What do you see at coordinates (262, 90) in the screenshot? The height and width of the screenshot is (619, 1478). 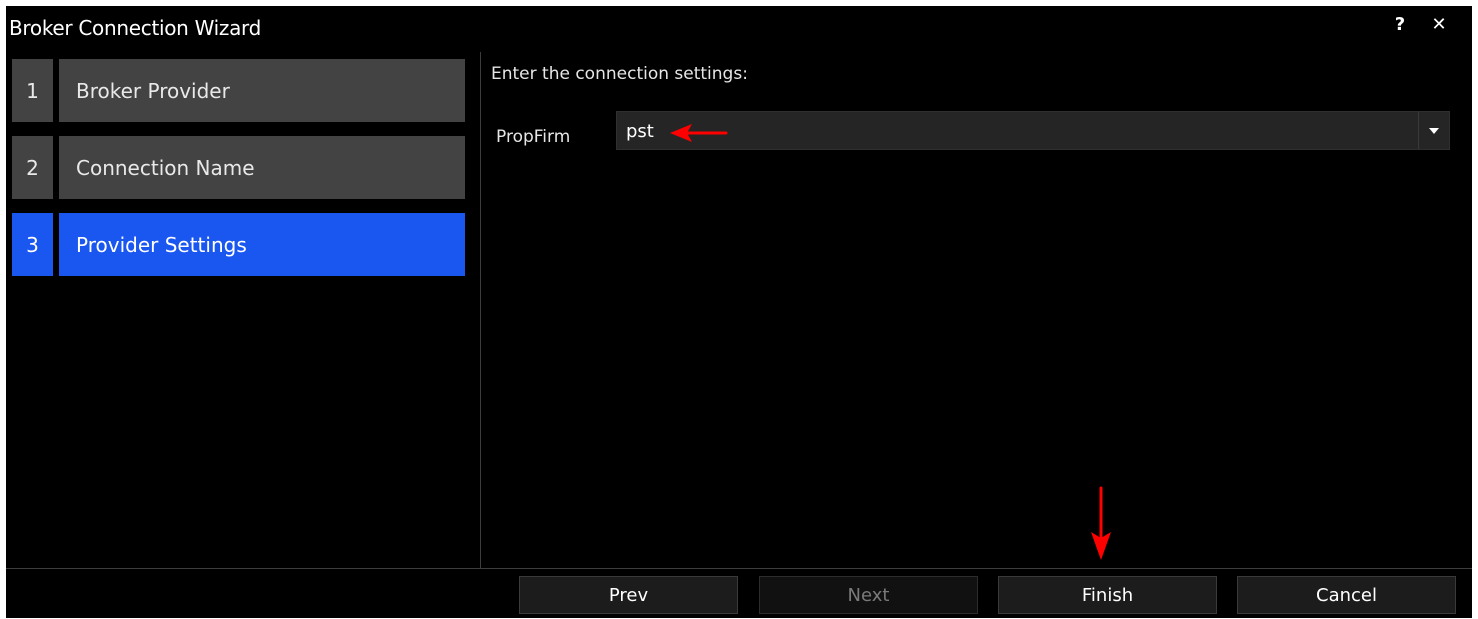 I see `step-label: Broker Provider` at bounding box center [262, 90].